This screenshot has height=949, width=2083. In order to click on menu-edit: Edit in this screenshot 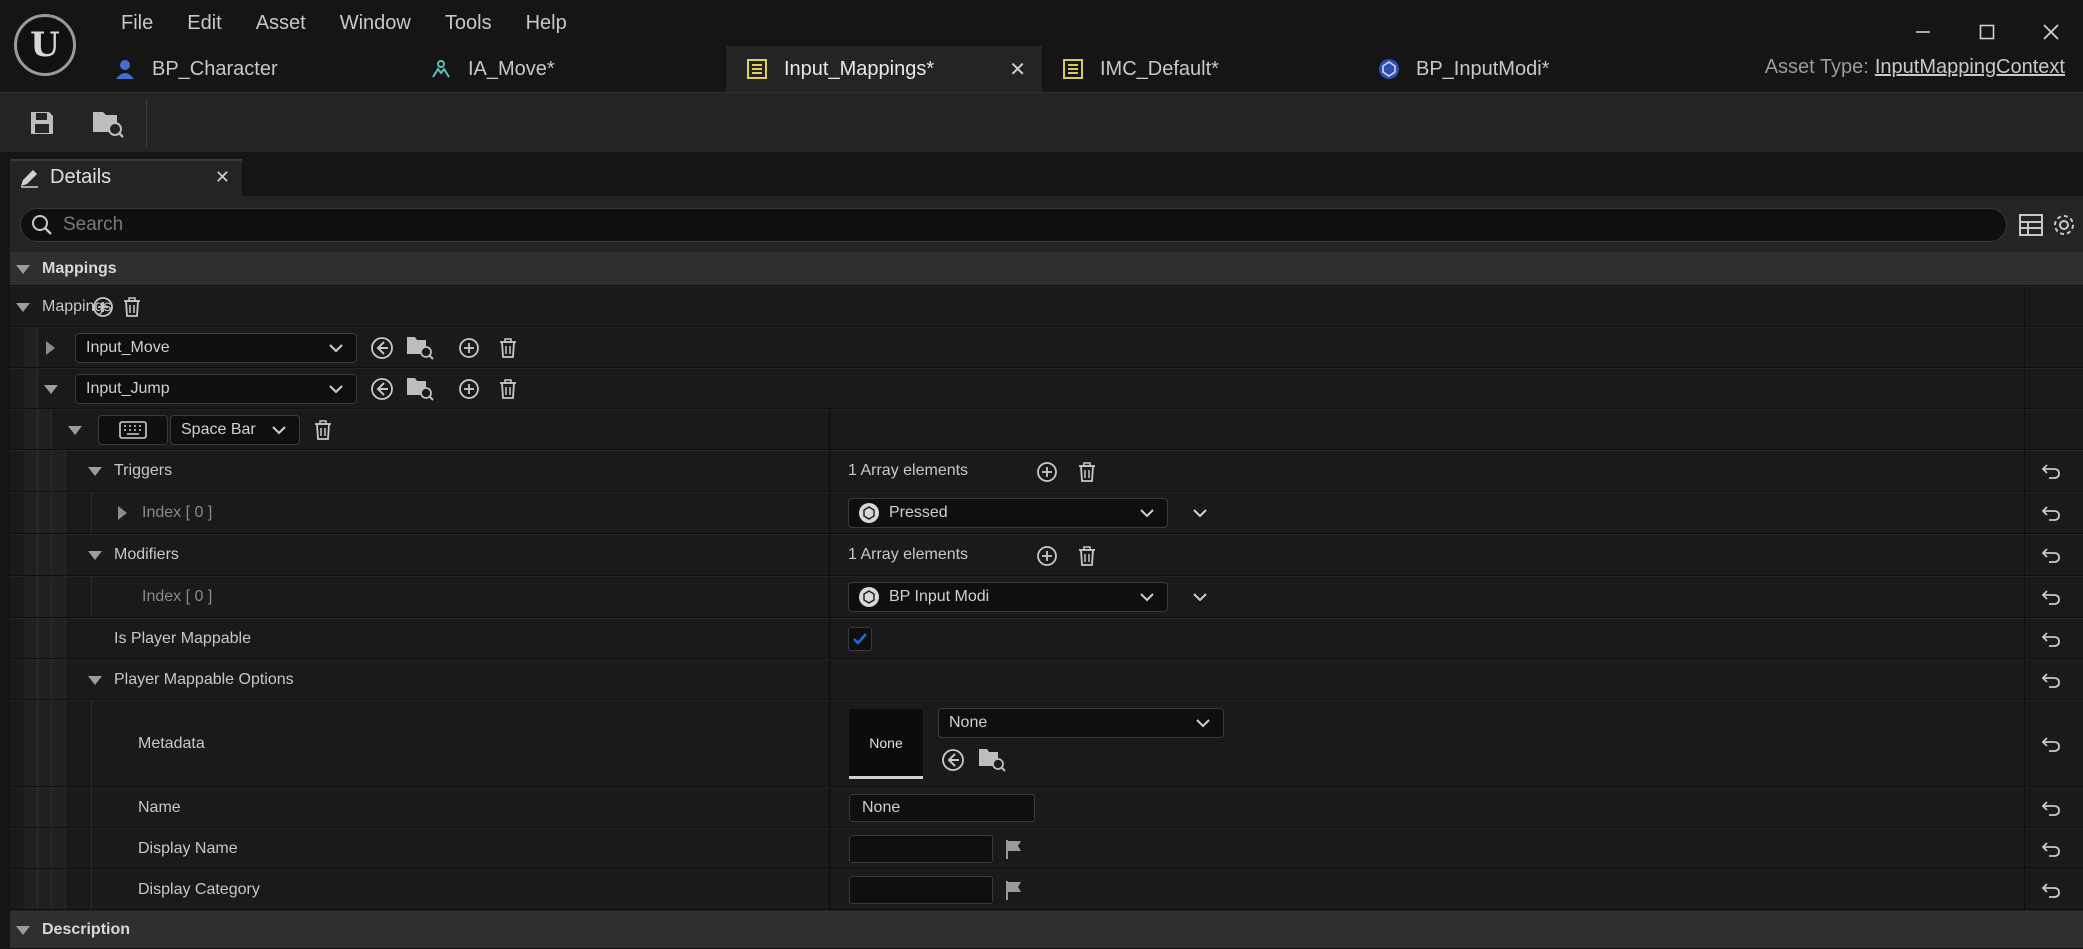, I will do `click(204, 23)`.